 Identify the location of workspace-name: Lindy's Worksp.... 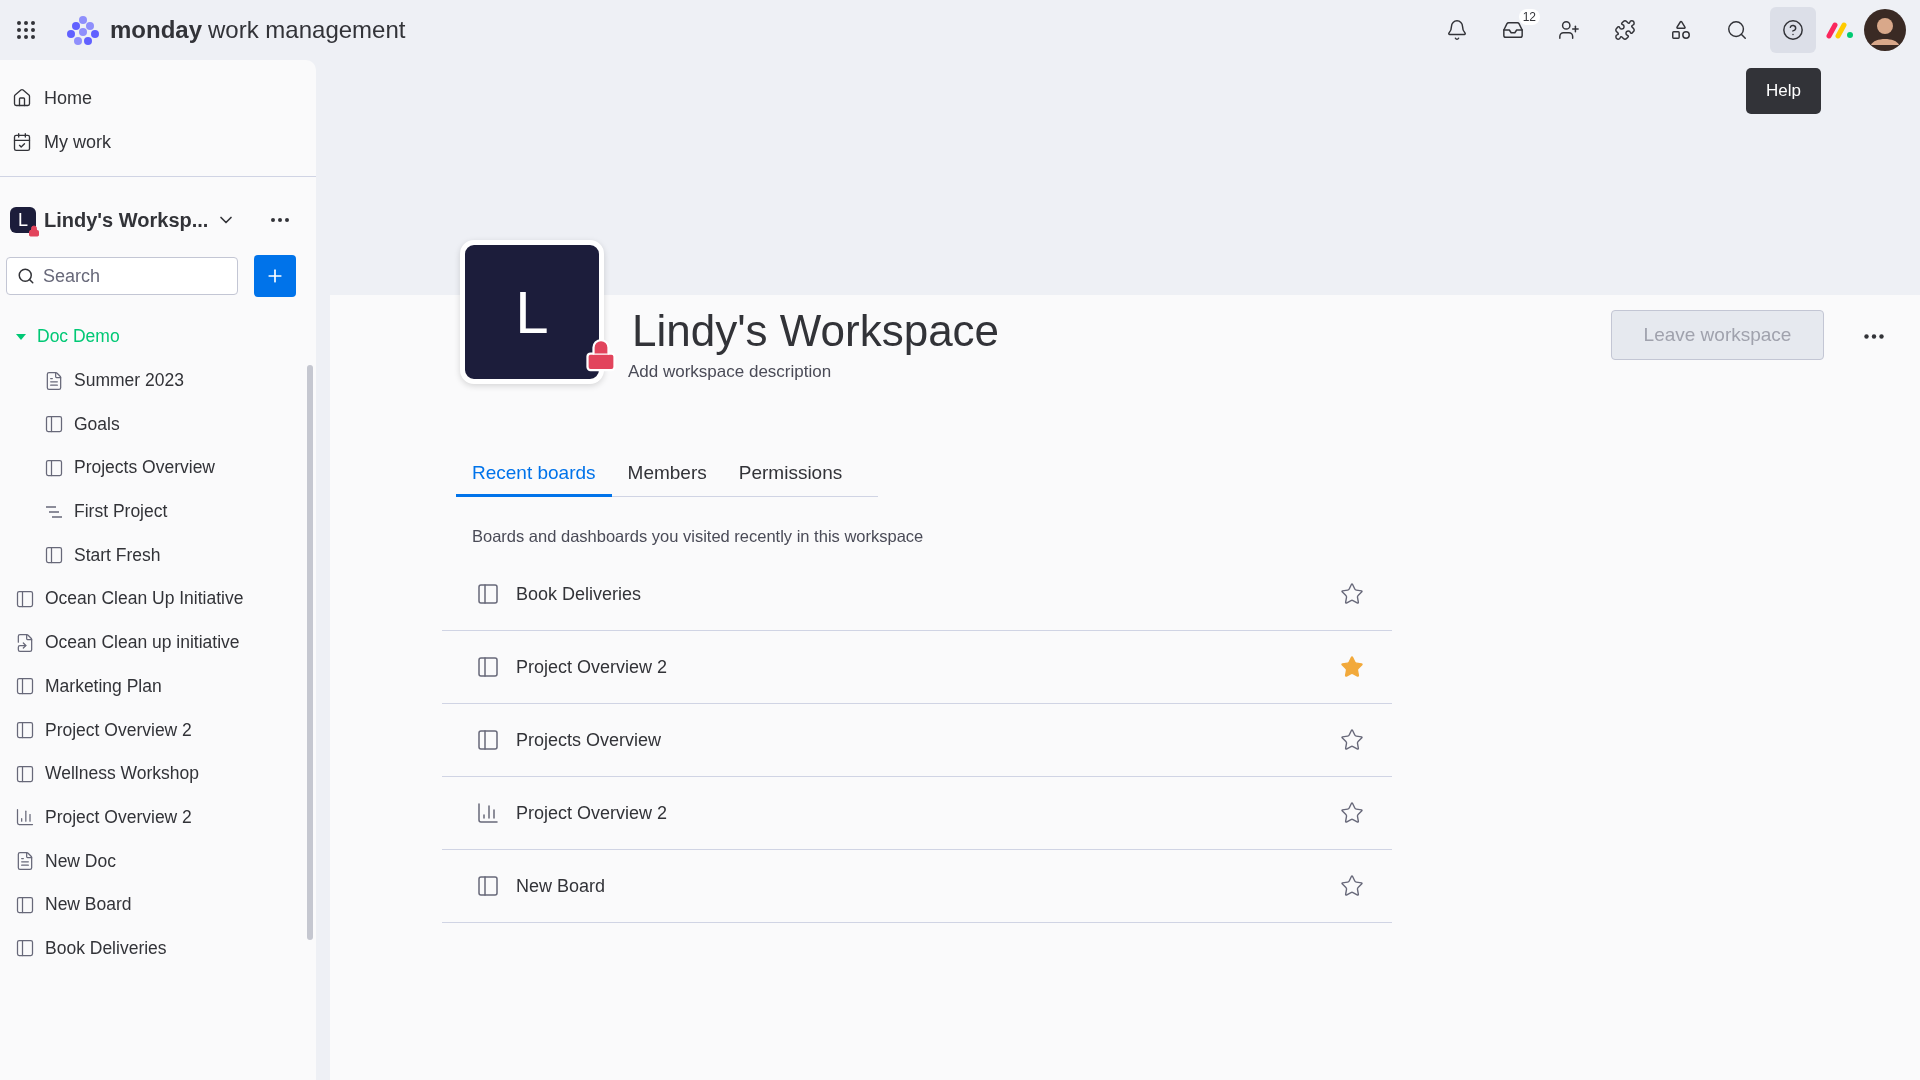
(126, 220).